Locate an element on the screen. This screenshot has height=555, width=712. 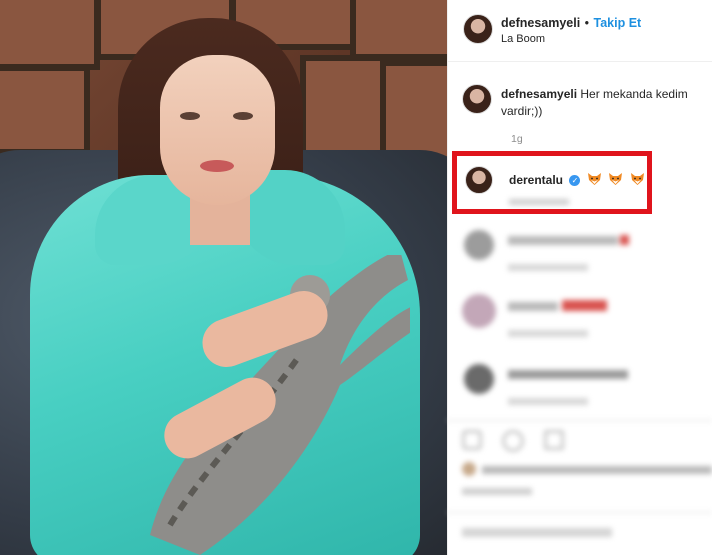
post-header: defnesamyeli • Takip Et La Boom is located at coordinates (580, 31).